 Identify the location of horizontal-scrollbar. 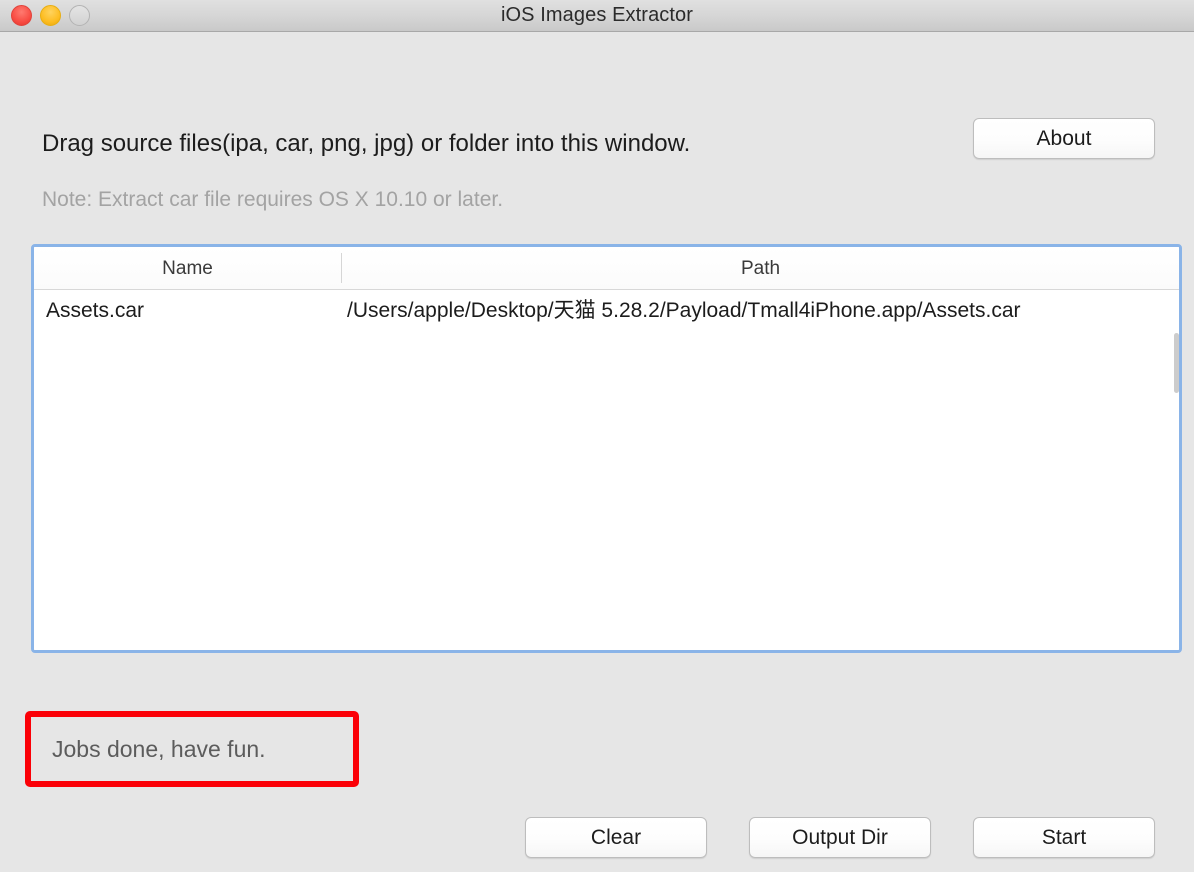
(1176, 363).